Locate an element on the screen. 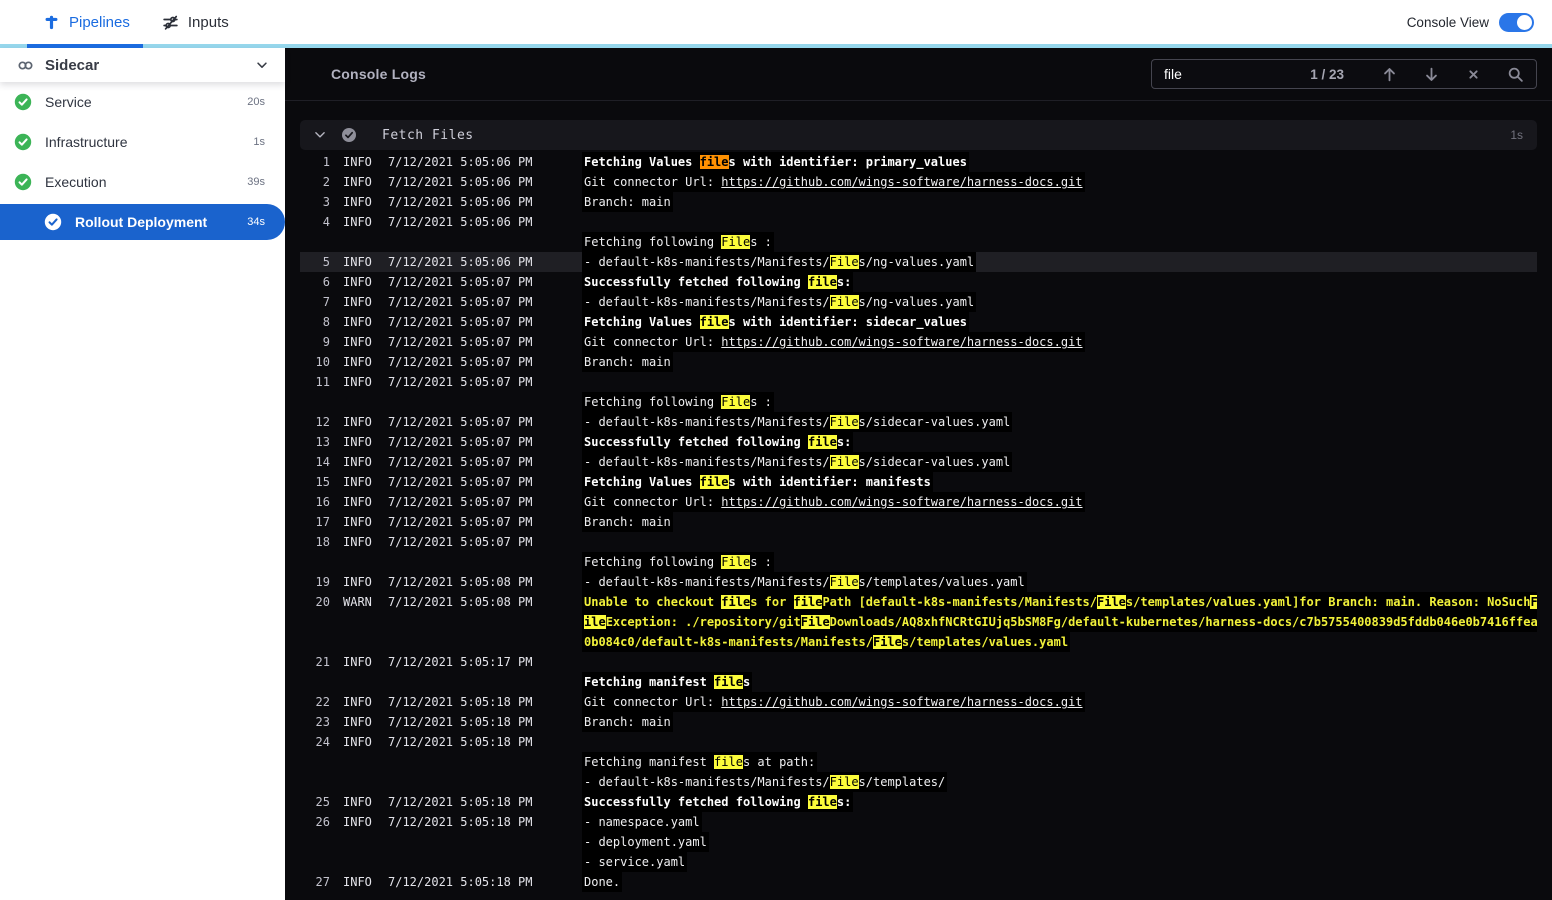 The height and width of the screenshot is (900, 1552). tab-pipelines-label: Pipelines is located at coordinates (99, 22).